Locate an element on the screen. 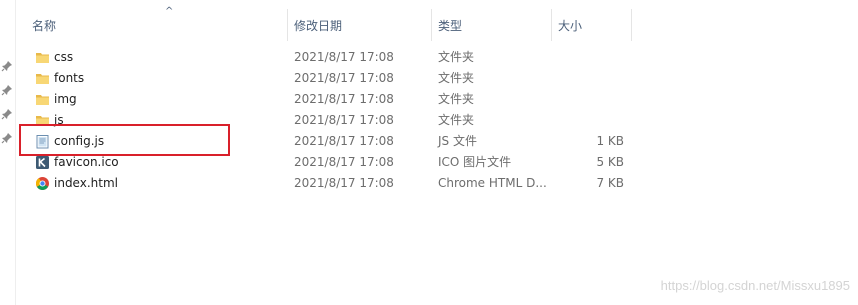 The height and width of the screenshot is (305, 858). column-header-name: 名称 is located at coordinates (157, 25).